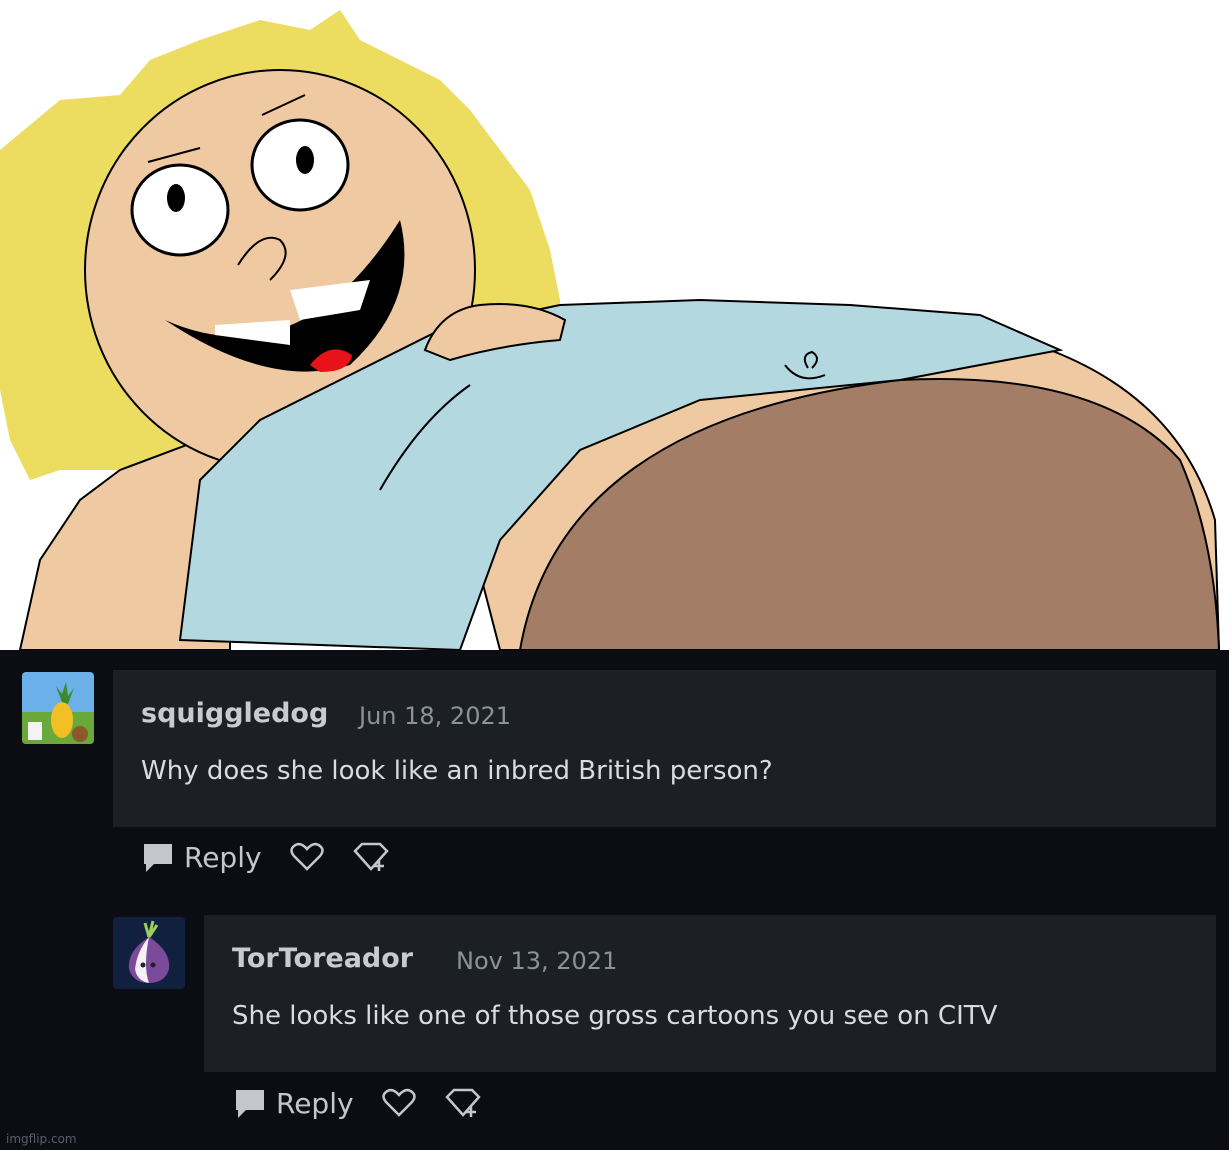 This screenshot has width=1229, height=1150. I want to click on comment-username: TorToreador, so click(322, 958).